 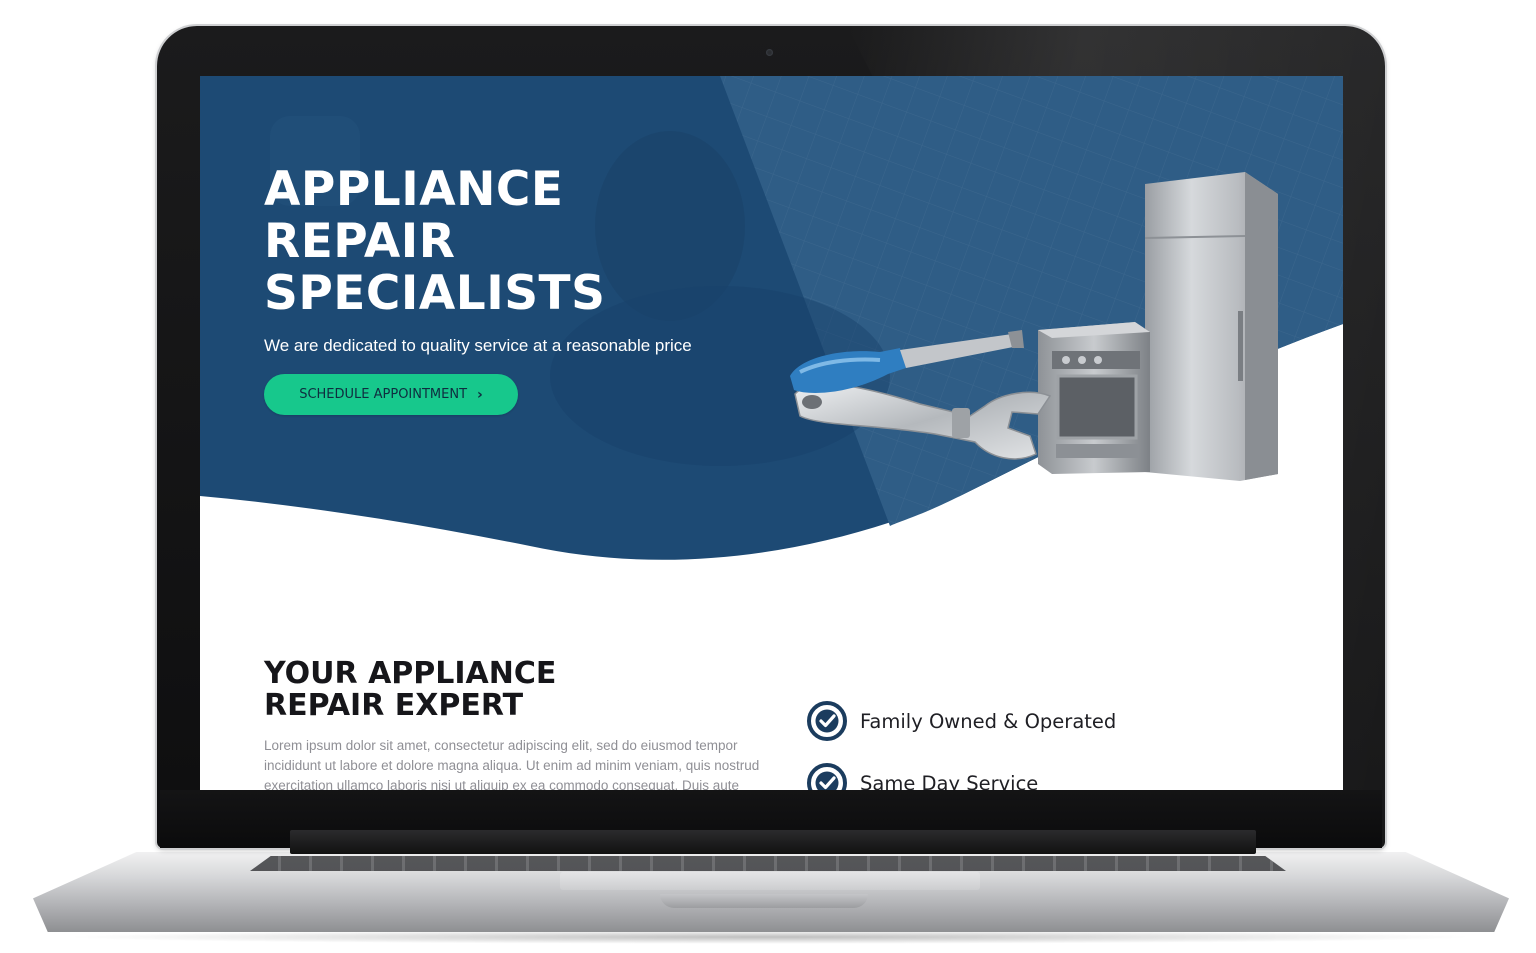 I want to click on feature-item: Family Owned & Operated, so click(x=961, y=721).